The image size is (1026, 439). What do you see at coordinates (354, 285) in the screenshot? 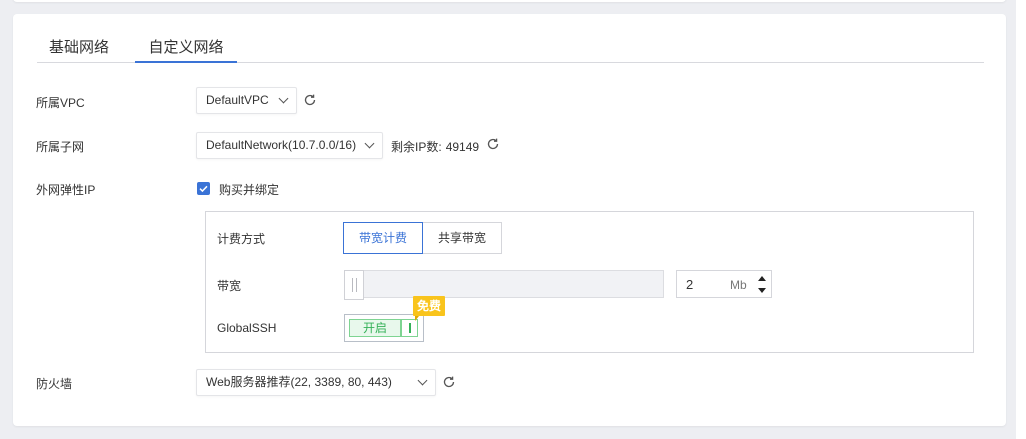
I see `bandwidth-slider-handle` at bounding box center [354, 285].